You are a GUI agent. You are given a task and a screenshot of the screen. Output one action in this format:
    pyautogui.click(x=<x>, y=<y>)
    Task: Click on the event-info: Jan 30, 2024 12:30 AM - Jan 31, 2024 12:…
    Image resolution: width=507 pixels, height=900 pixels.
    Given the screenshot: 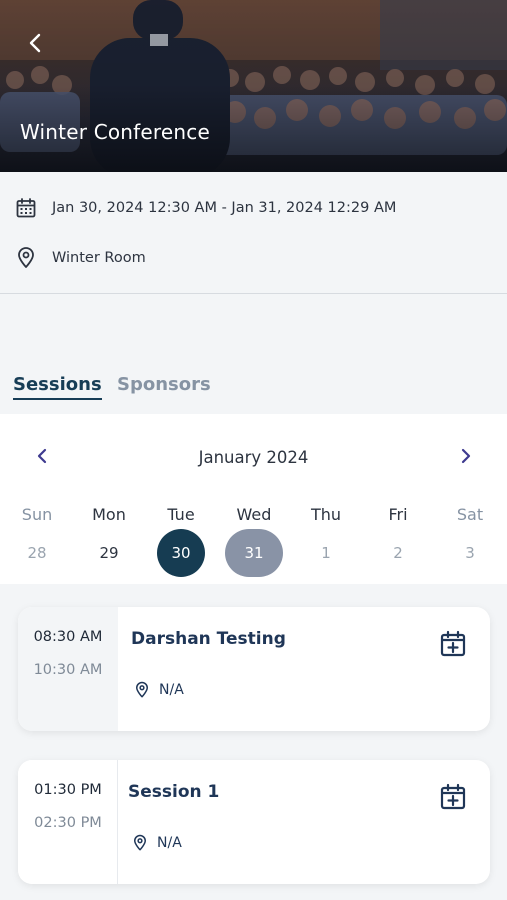 What is the action you would take?
    pyautogui.click(x=253, y=233)
    